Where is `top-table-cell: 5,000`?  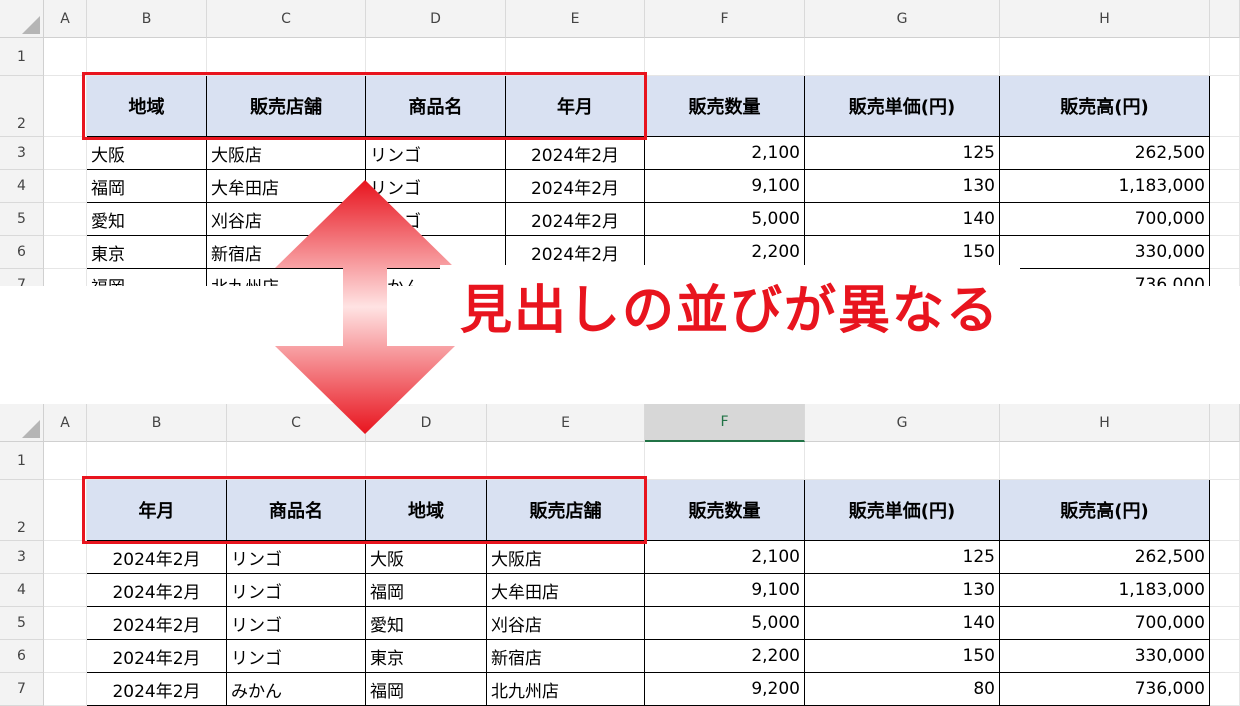
top-table-cell: 5,000 is located at coordinates (725, 219).